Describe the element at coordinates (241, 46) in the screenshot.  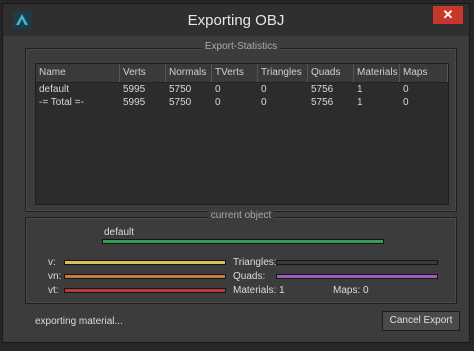
I see `export-statistics-label: Export-Statistics` at that location.